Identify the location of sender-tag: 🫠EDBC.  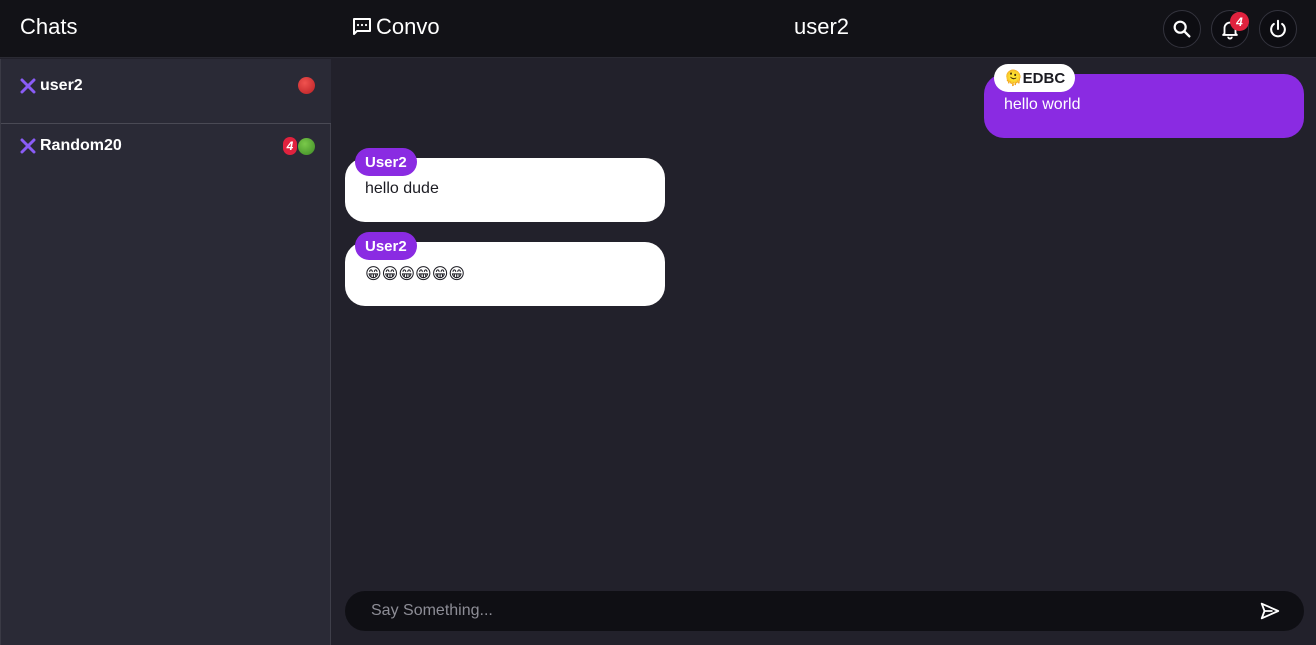
(1035, 78).